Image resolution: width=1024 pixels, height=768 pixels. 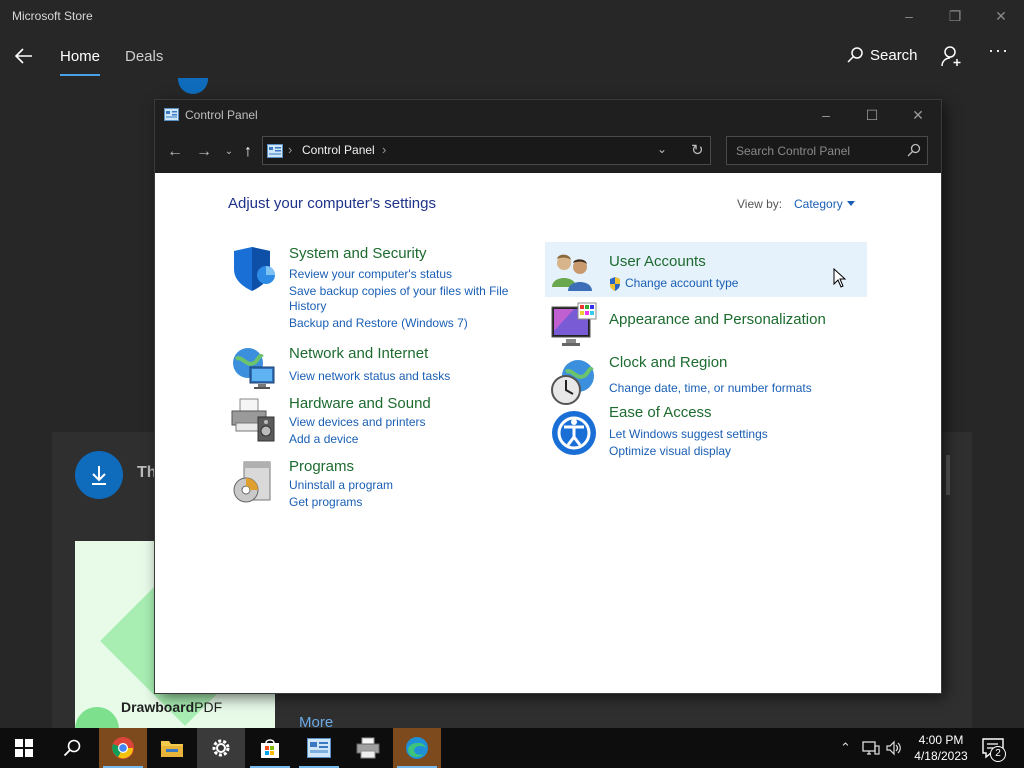 What do you see at coordinates (697, 150) in the screenshot?
I see `refresh-icon: ↻` at bounding box center [697, 150].